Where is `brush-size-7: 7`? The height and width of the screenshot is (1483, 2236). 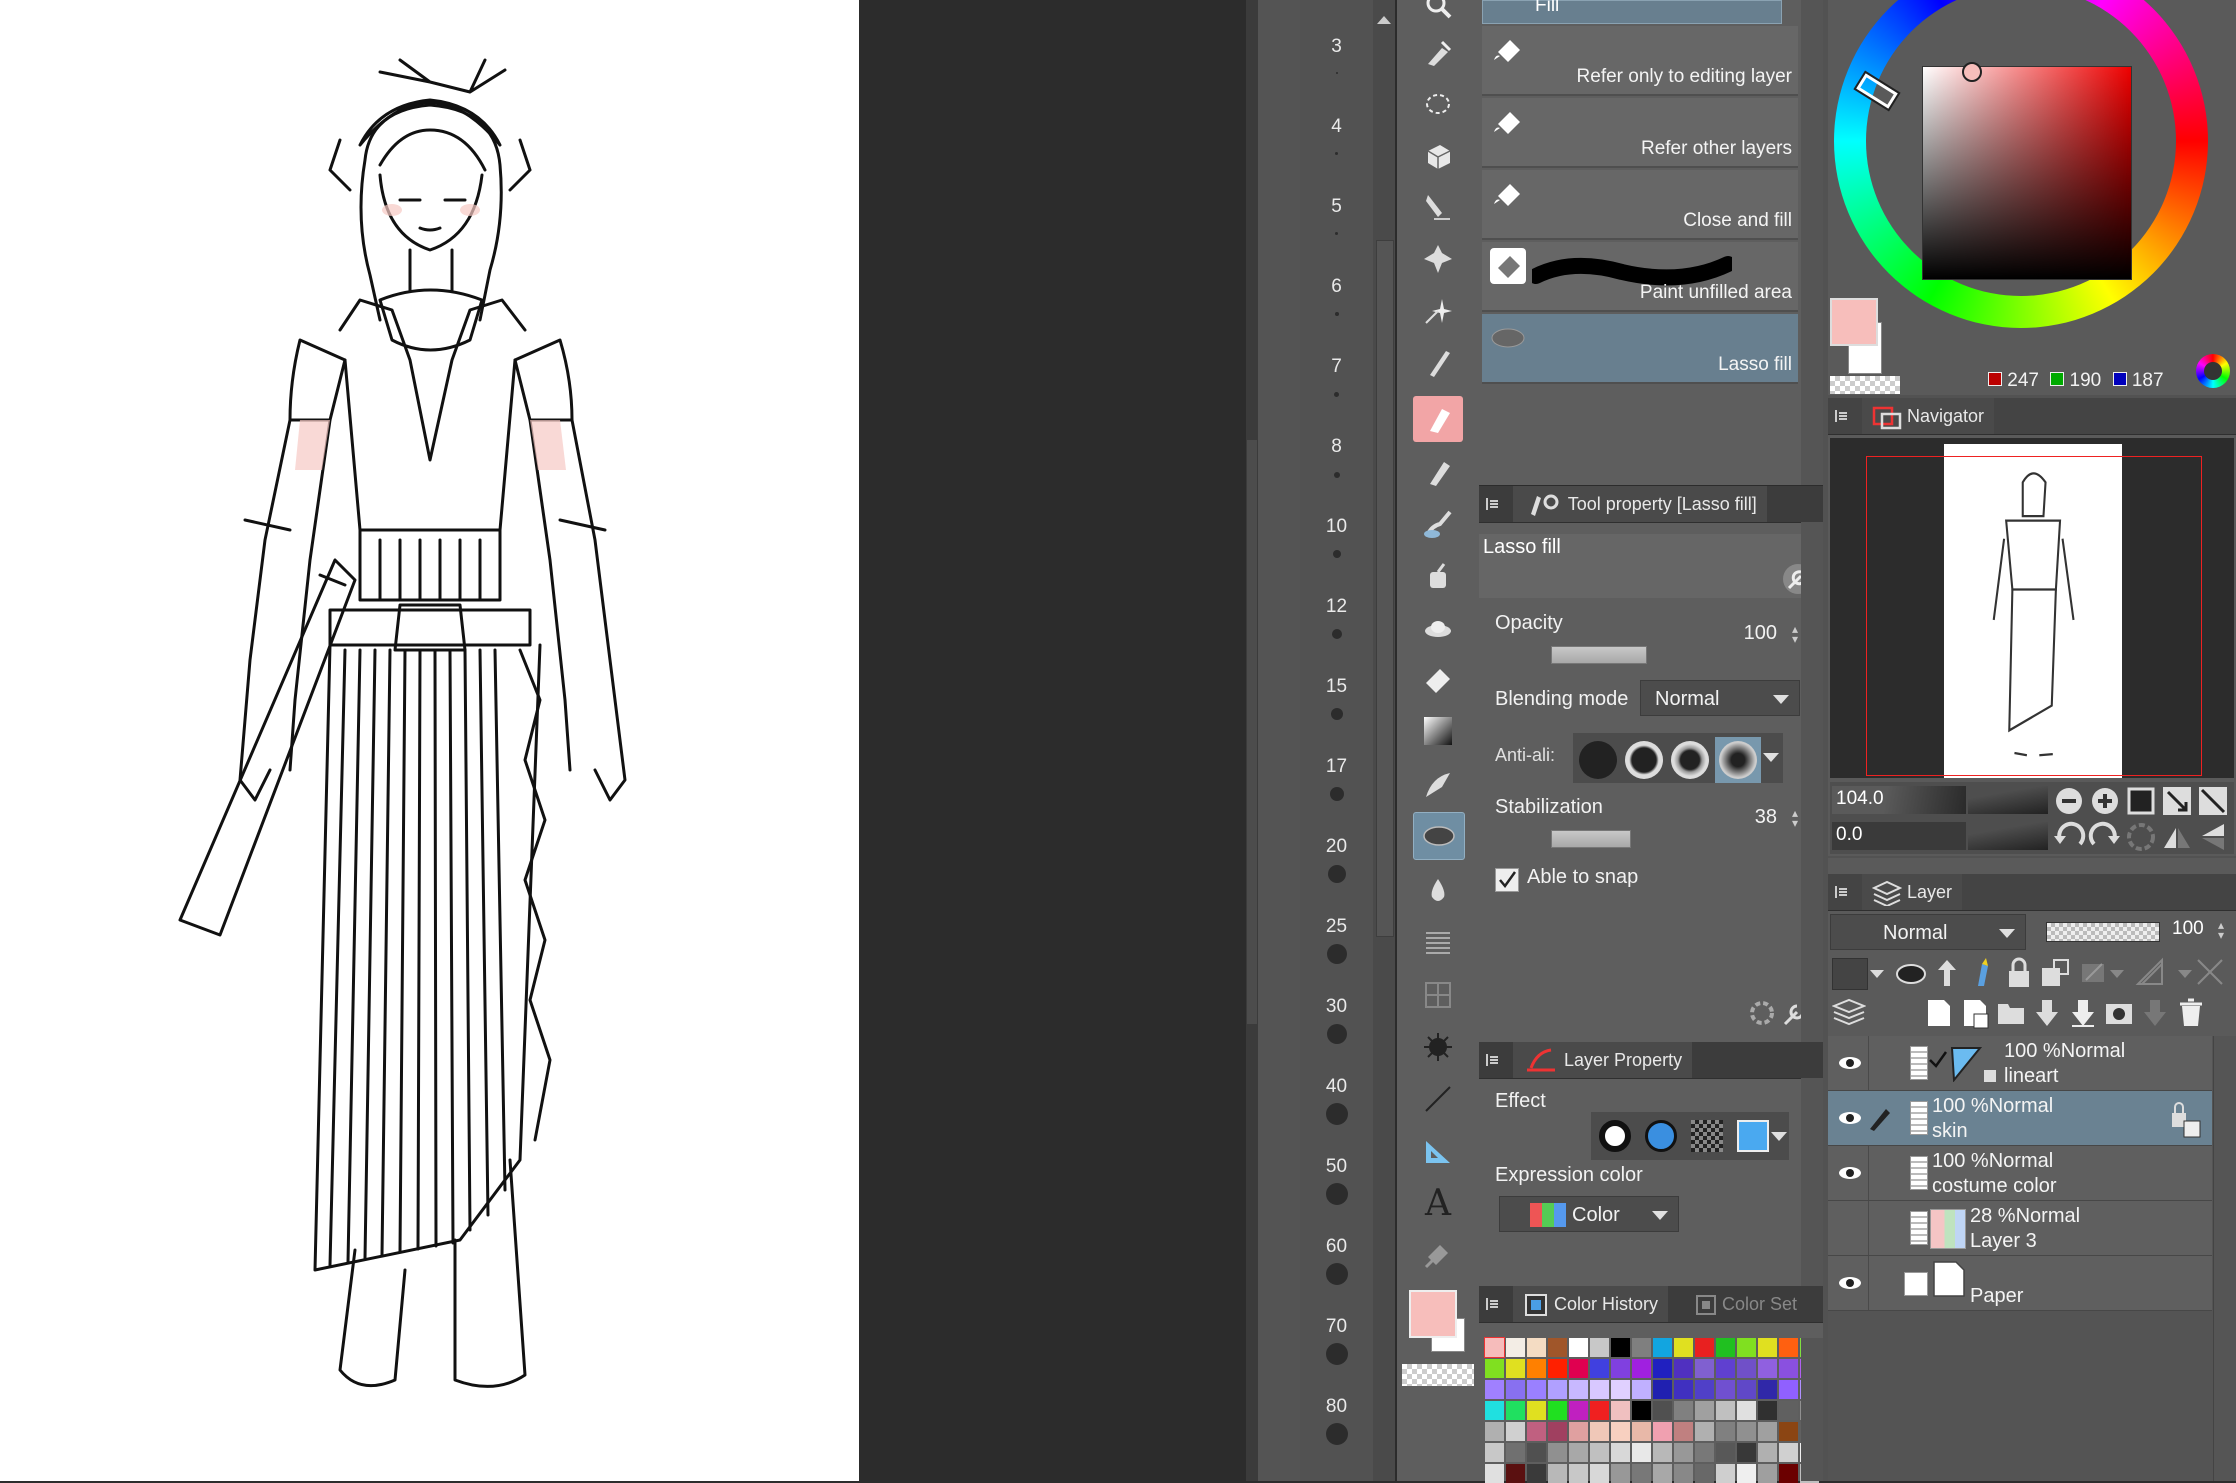 brush-size-7: 7 is located at coordinates (1336, 376).